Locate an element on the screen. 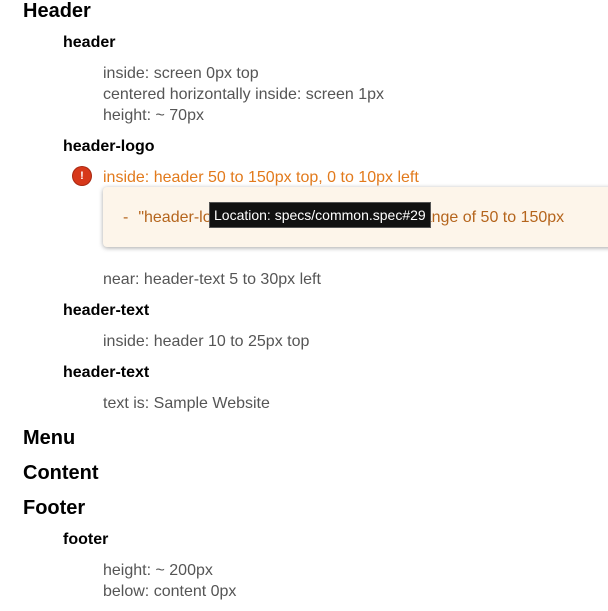 The width and height of the screenshot is (608, 611). object-header: header is located at coordinates (89, 43).